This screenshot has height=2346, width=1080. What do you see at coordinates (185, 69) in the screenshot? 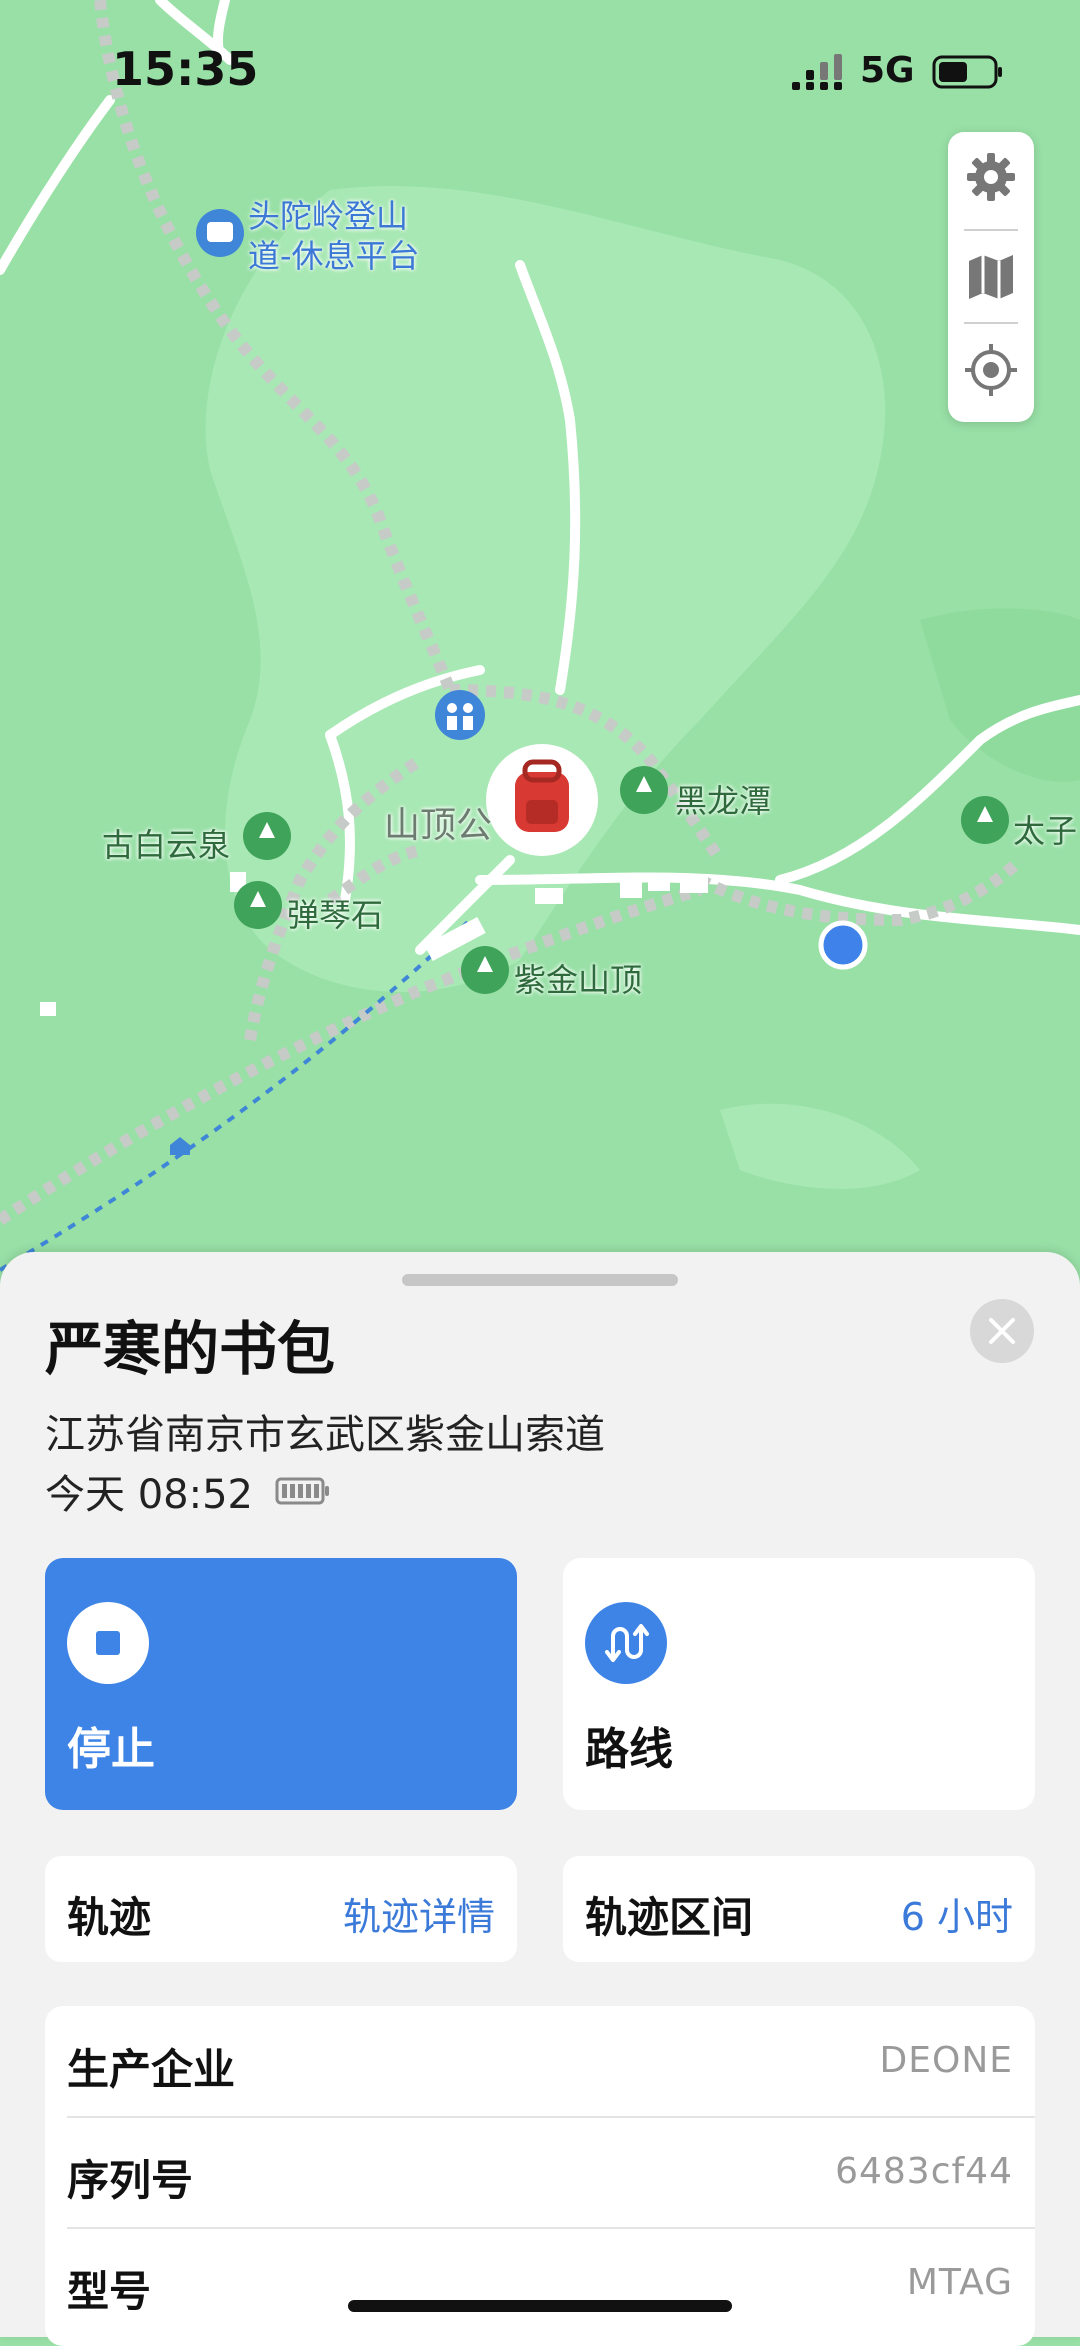
I see `status-time: 15:35` at bounding box center [185, 69].